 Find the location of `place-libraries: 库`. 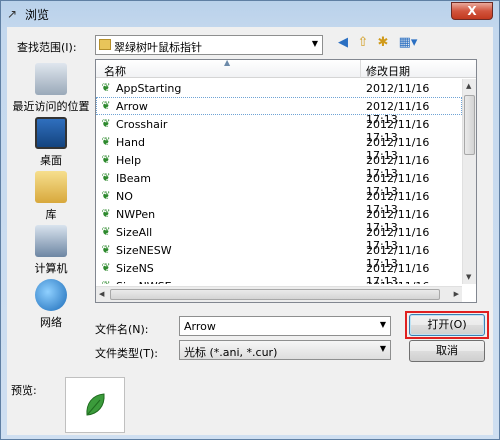

place-libraries: 库 is located at coordinates (51, 196).